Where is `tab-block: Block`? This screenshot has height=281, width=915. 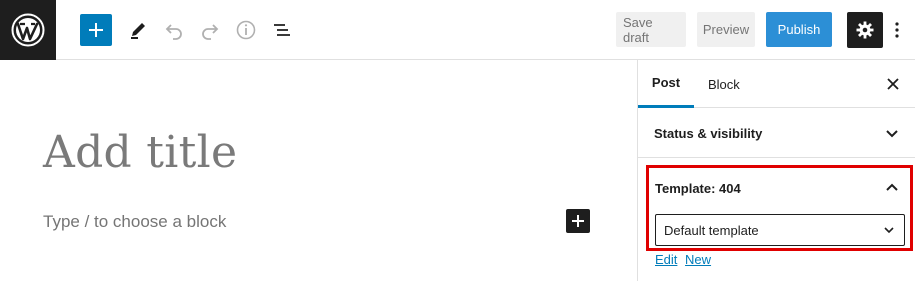 tab-block: Block is located at coordinates (724, 84).